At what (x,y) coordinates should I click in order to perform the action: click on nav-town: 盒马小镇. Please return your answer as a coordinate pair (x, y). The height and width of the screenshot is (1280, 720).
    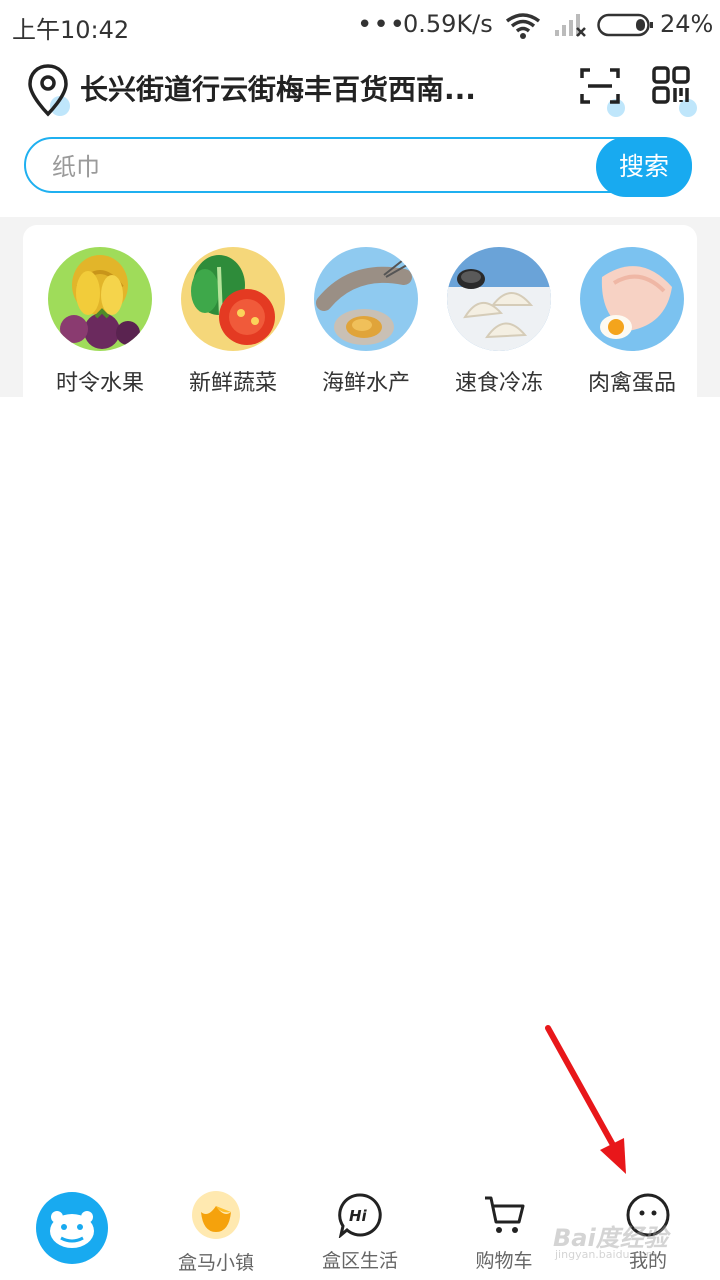
    Looking at the image, I should click on (216, 1225).